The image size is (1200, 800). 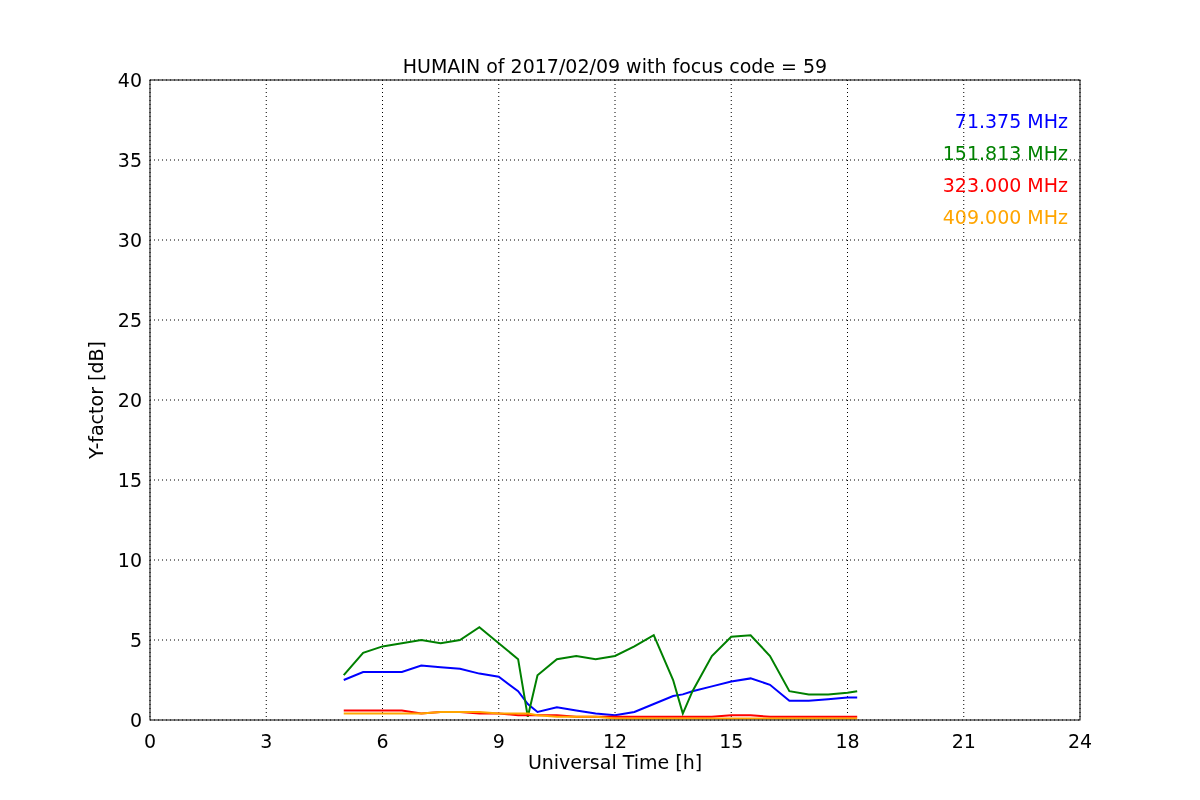 What do you see at coordinates (96, 400) in the screenshot?
I see `y-axis-label: Y-factor [dB]` at bounding box center [96, 400].